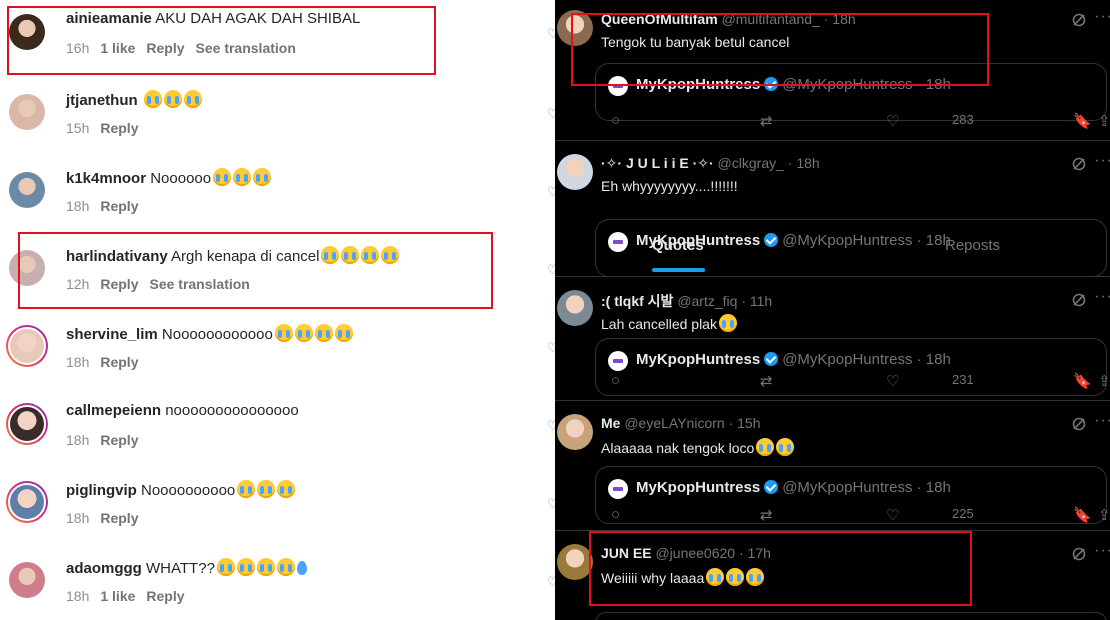 This screenshot has width=1110, height=620. What do you see at coordinates (674, 423) in the screenshot?
I see `tweet-handle: @eyeLAYnicorn` at bounding box center [674, 423].